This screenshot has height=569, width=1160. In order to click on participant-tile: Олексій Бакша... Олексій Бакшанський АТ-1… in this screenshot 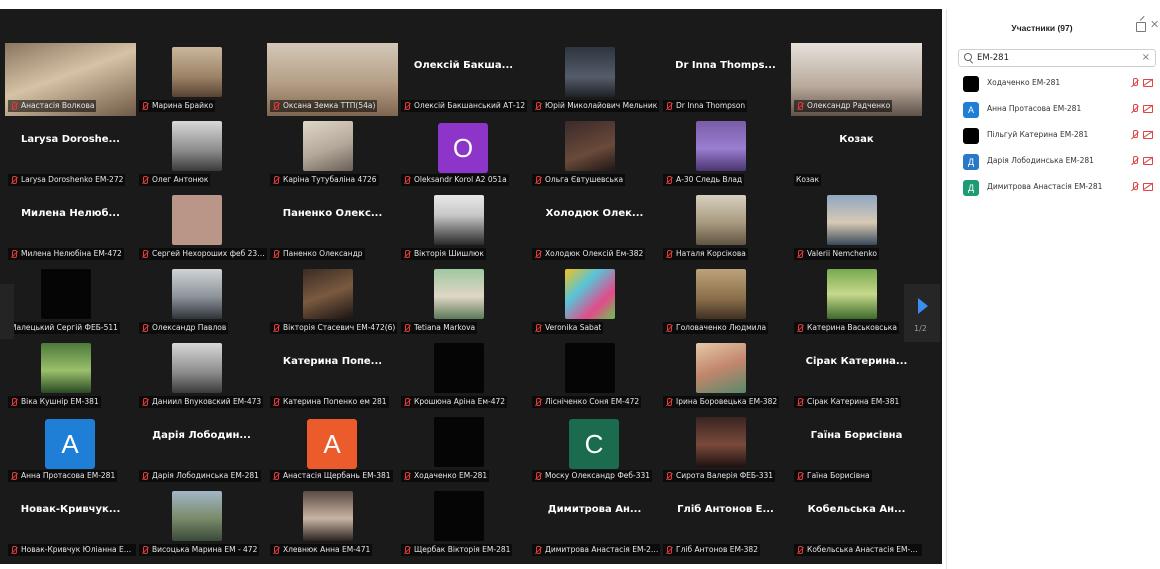, I will do `click(463, 79)`.